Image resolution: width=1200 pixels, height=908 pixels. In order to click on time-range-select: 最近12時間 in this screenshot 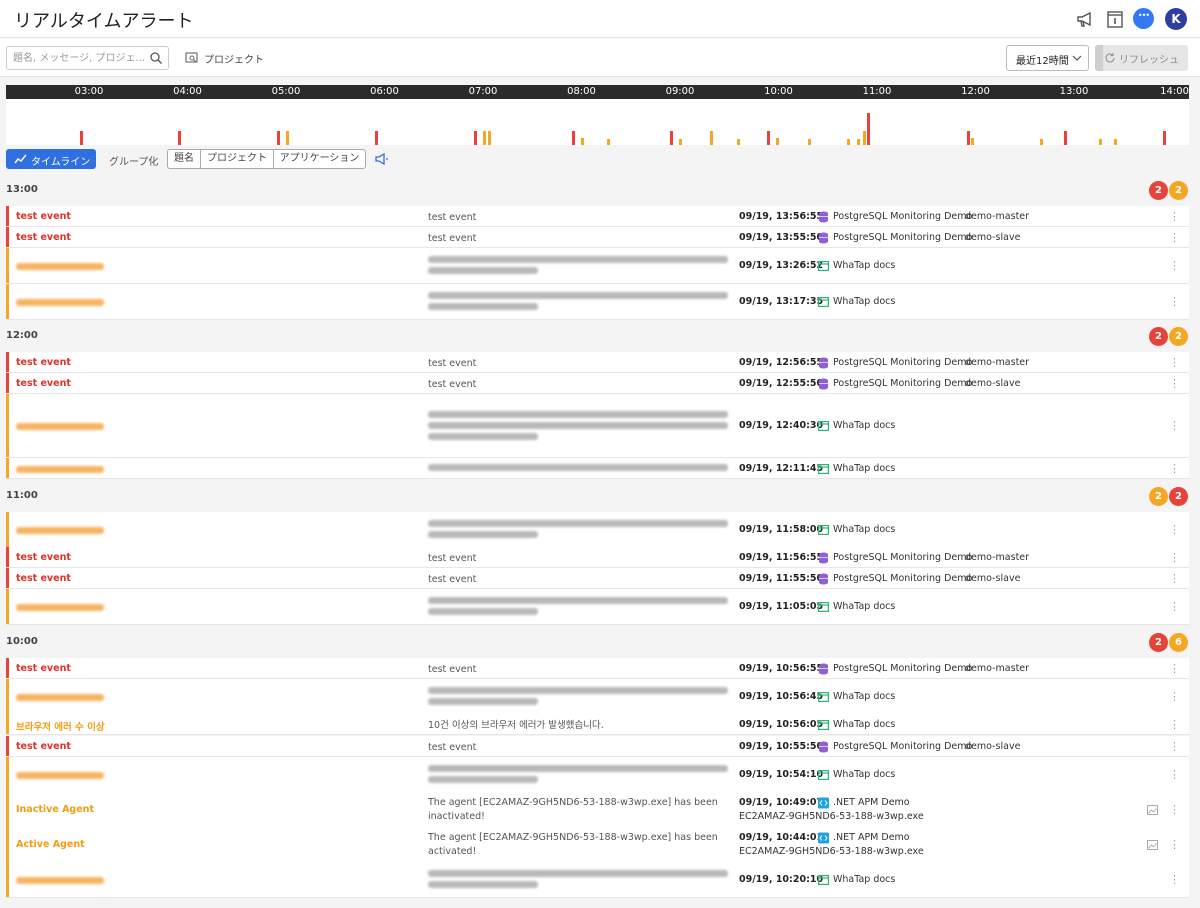, I will do `click(1047, 58)`.